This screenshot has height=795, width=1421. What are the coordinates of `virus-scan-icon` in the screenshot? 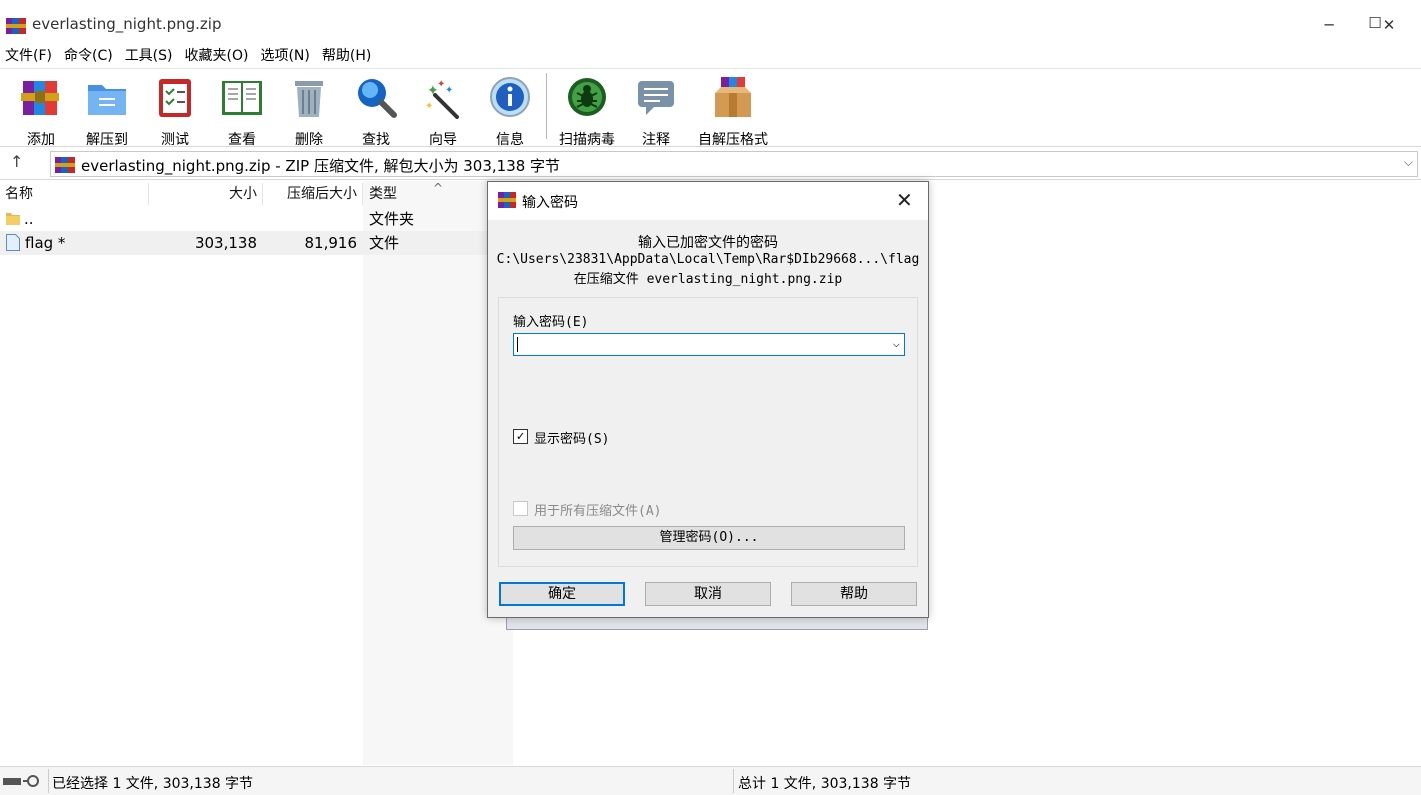 It's located at (587, 97).